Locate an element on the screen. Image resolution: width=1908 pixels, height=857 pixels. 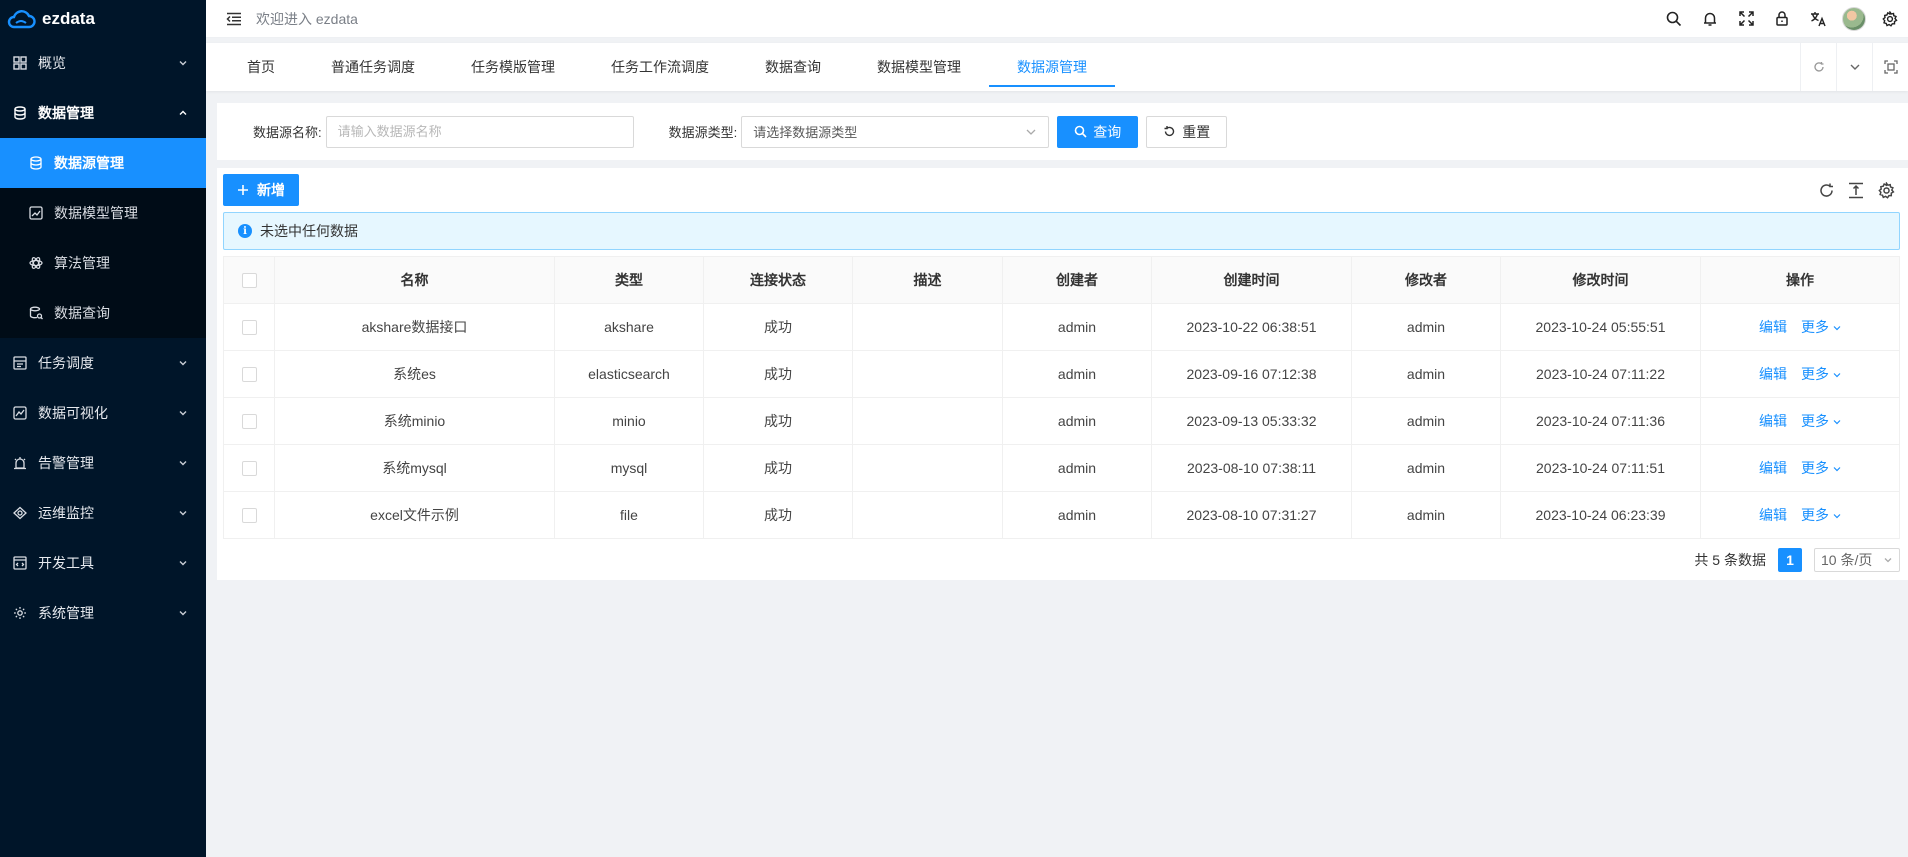
select-all-checkbox is located at coordinates (249, 281).